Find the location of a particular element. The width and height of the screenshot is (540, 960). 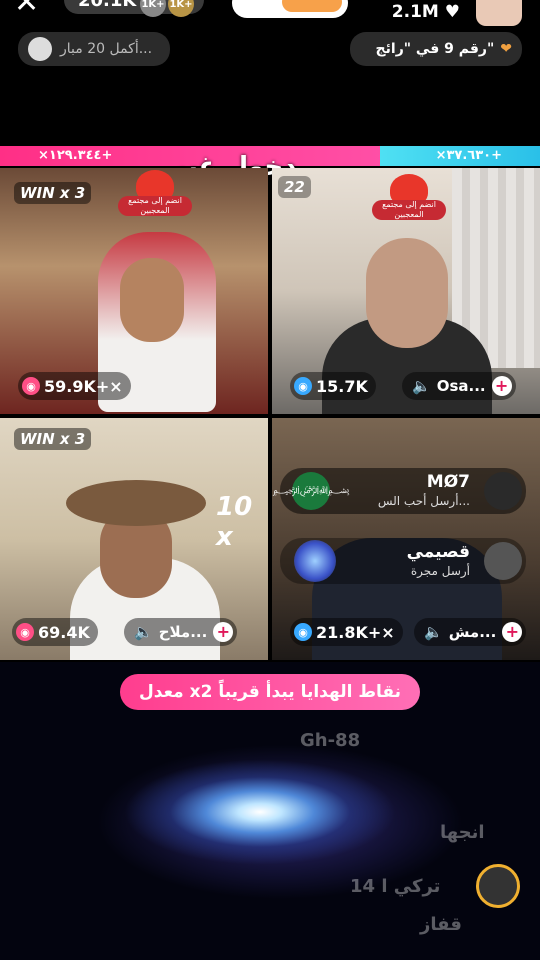

likes-count: 2.1M ♥ is located at coordinates (425, 12).